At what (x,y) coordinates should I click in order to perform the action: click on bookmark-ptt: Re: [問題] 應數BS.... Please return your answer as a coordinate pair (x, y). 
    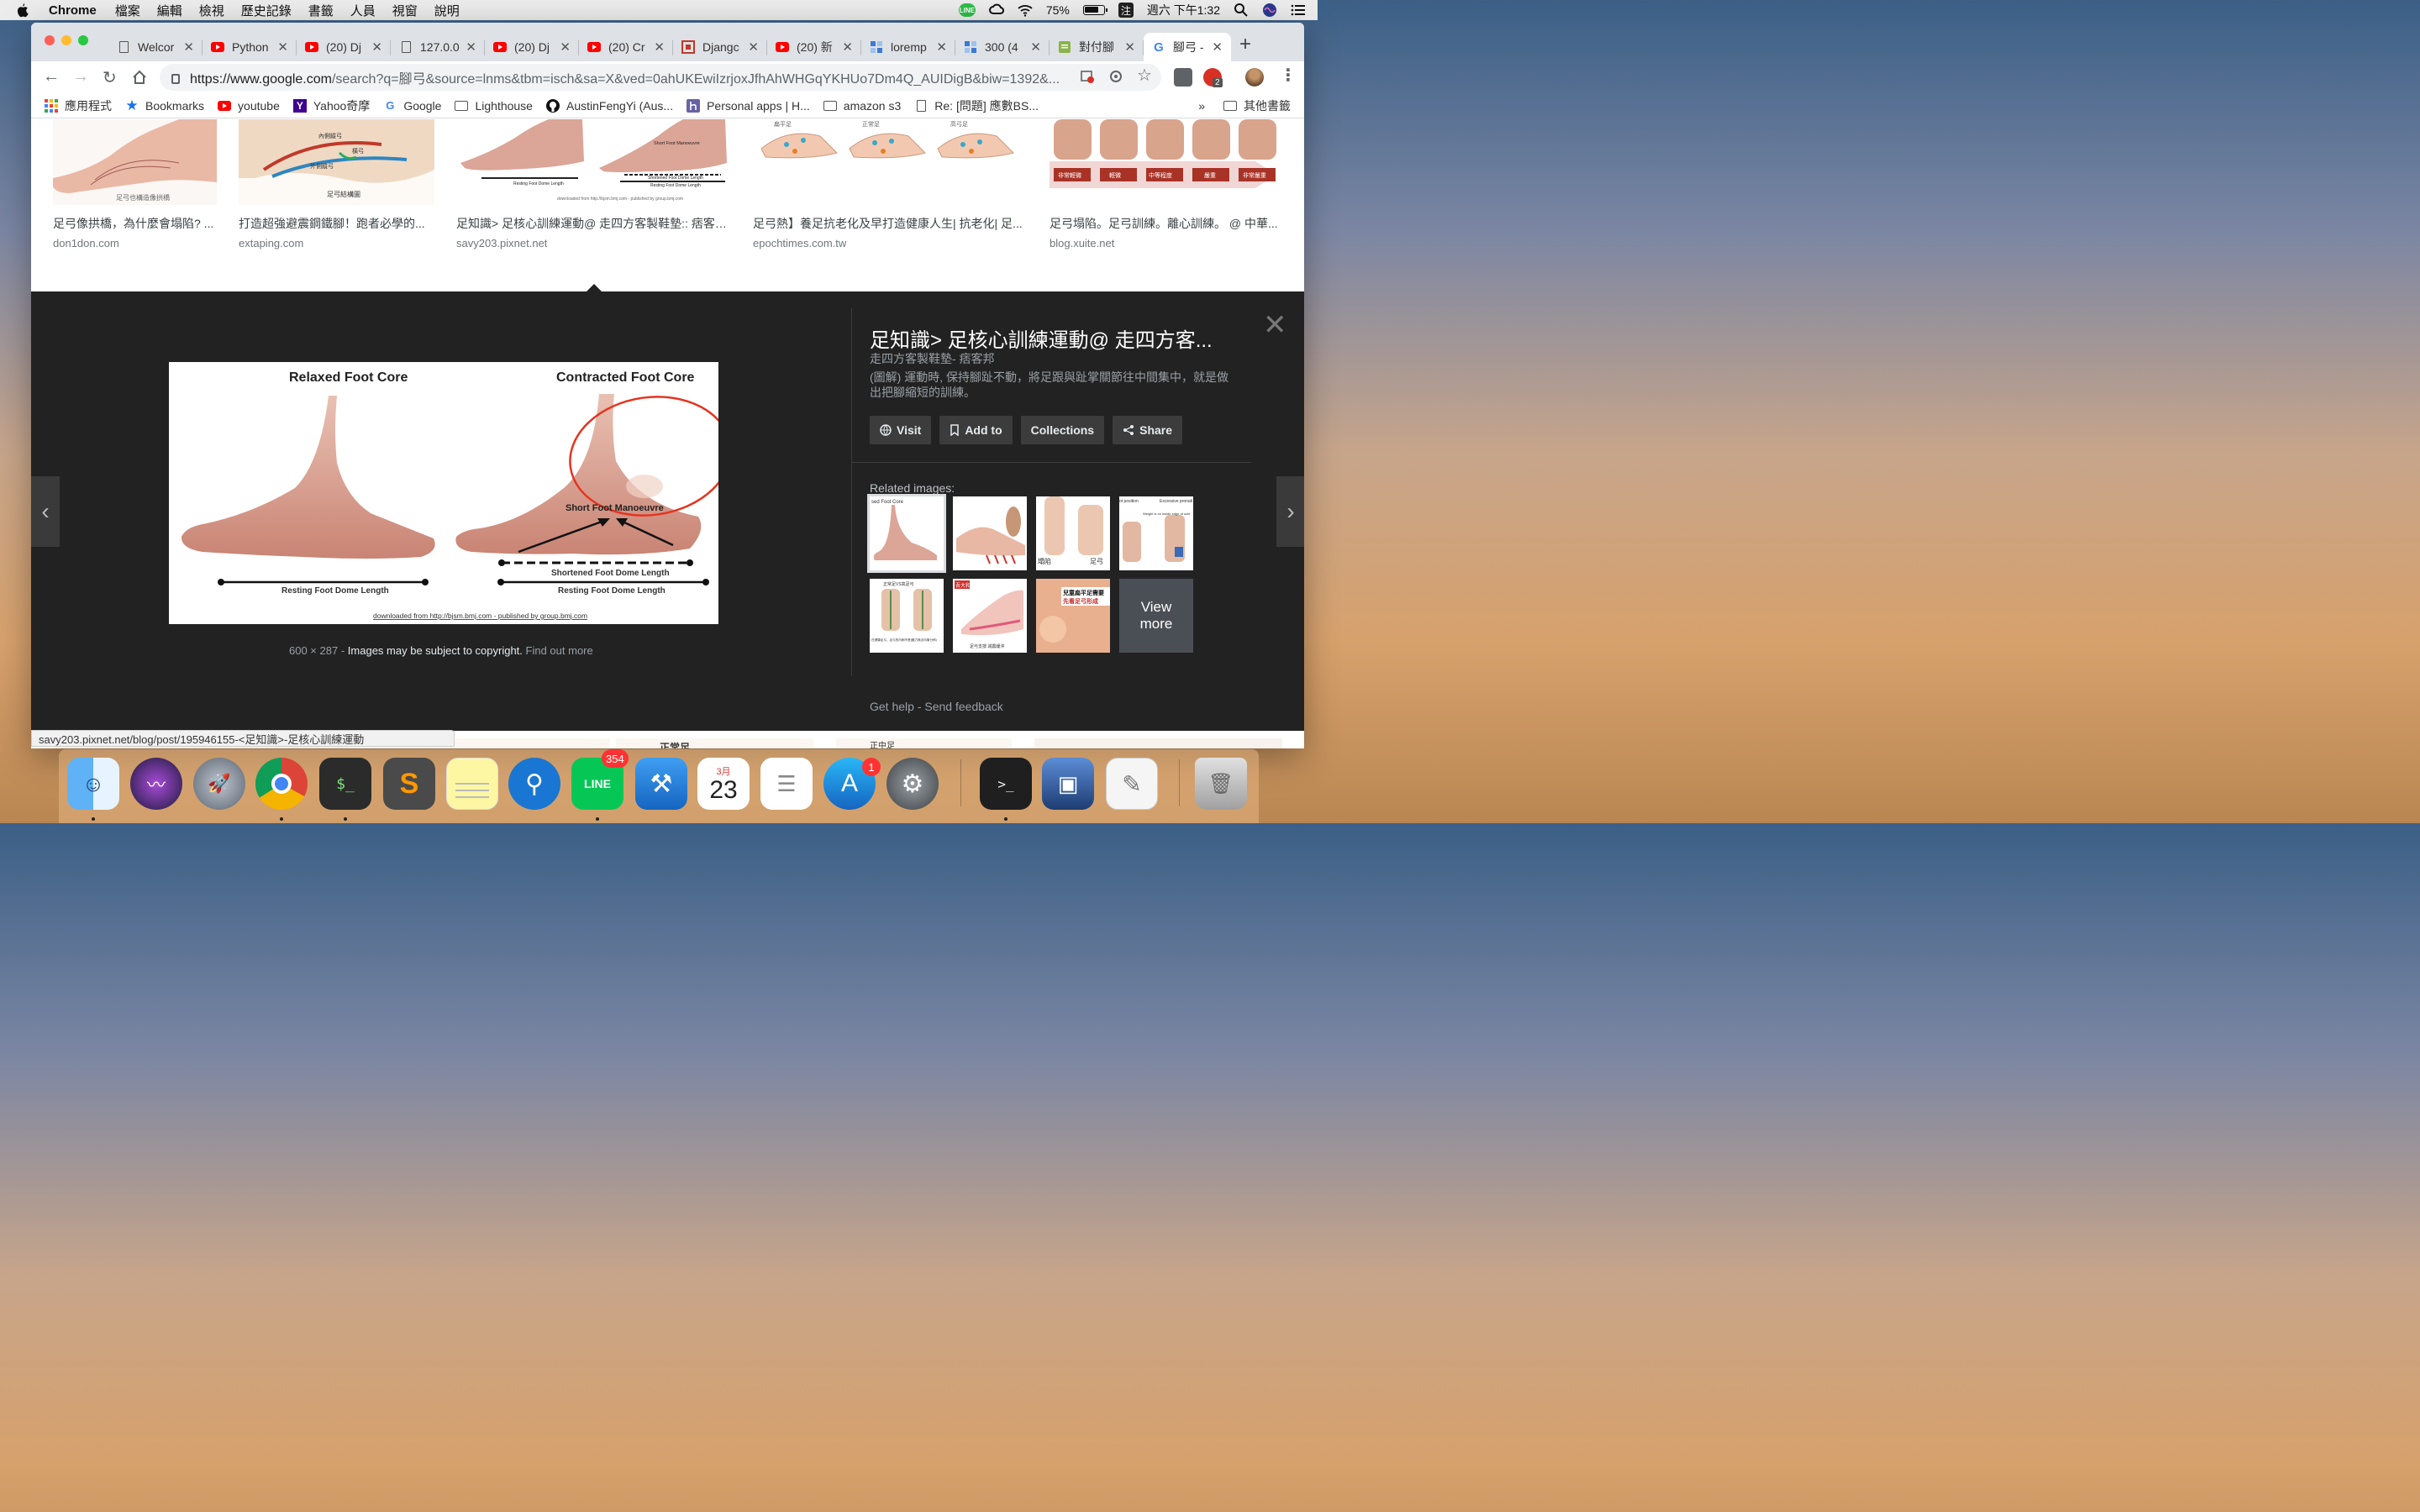
    Looking at the image, I should click on (976, 105).